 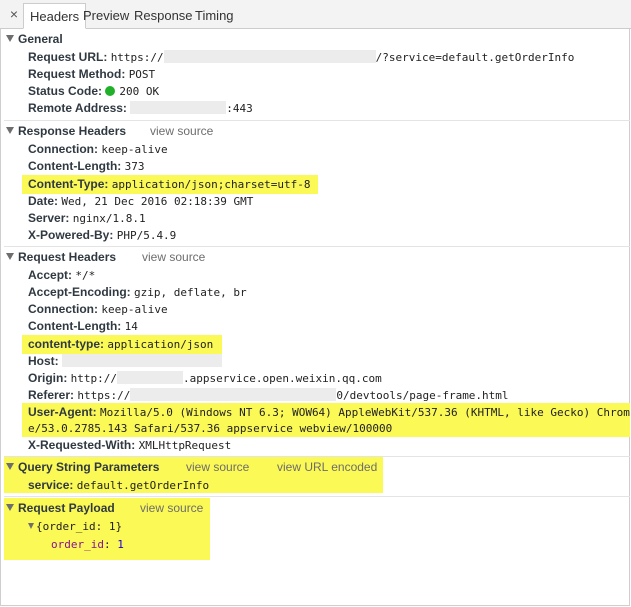 I want to click on request-view-source-link: view source, so click(x=173, y=257).